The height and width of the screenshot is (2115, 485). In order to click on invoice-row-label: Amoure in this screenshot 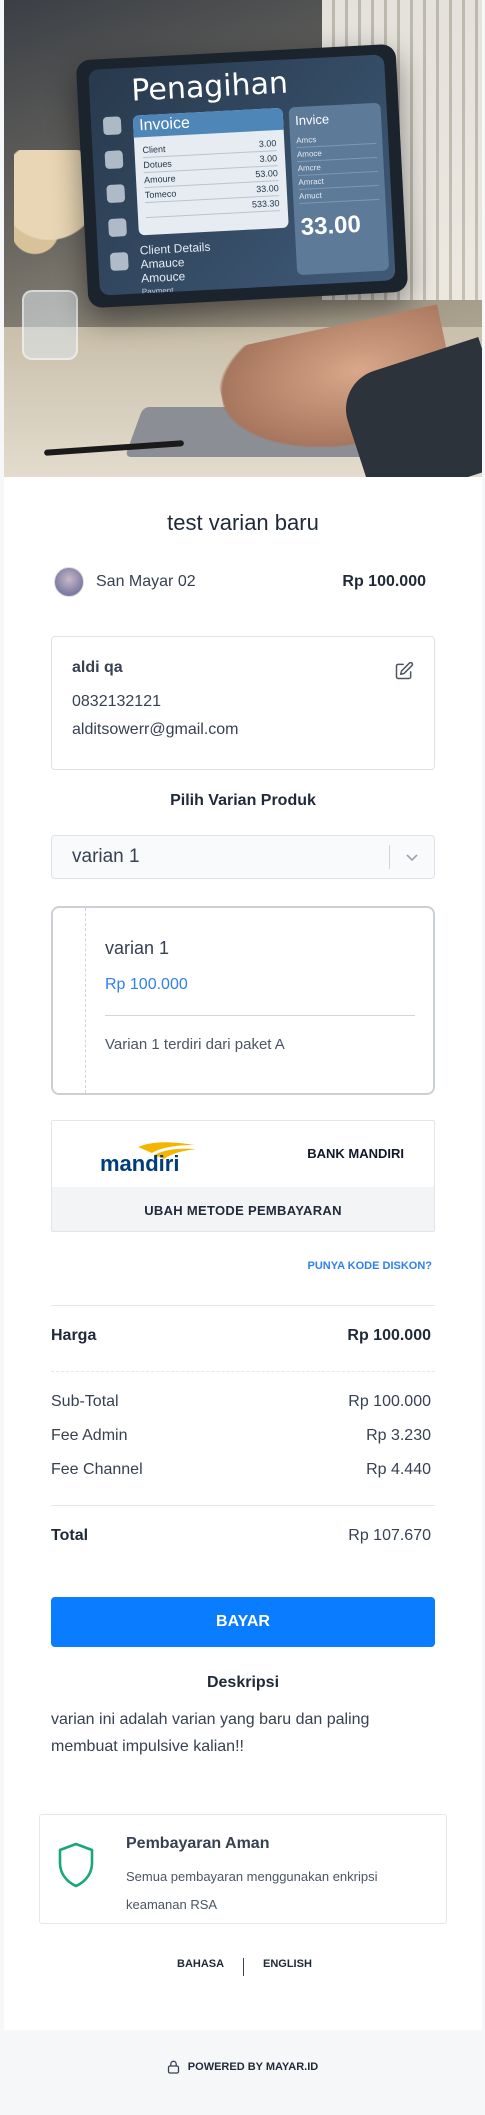, I will do `click(159, 179)`.